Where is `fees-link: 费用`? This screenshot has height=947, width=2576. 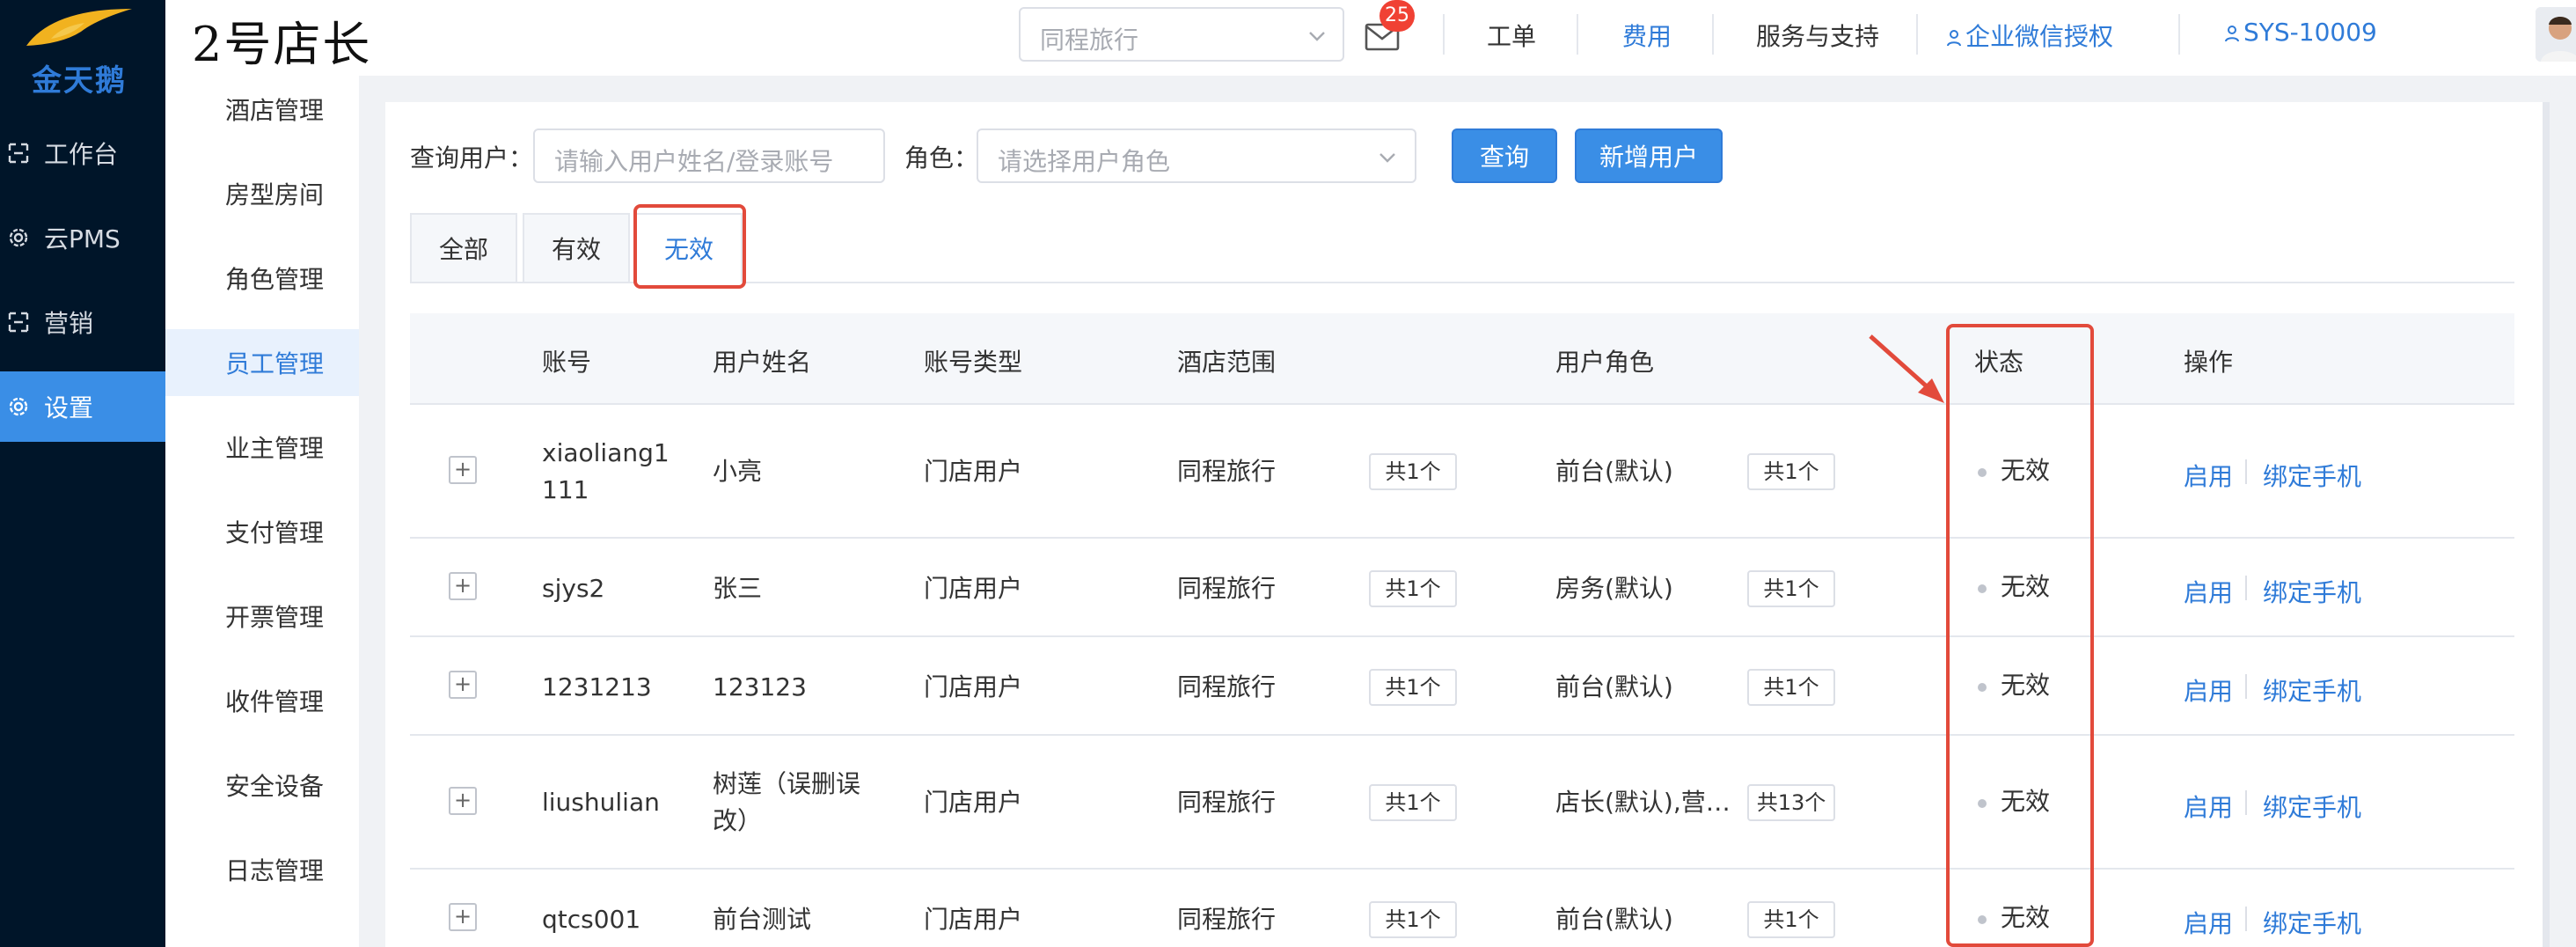 fees-link: 费用 is located at coordinates (1647, 35).